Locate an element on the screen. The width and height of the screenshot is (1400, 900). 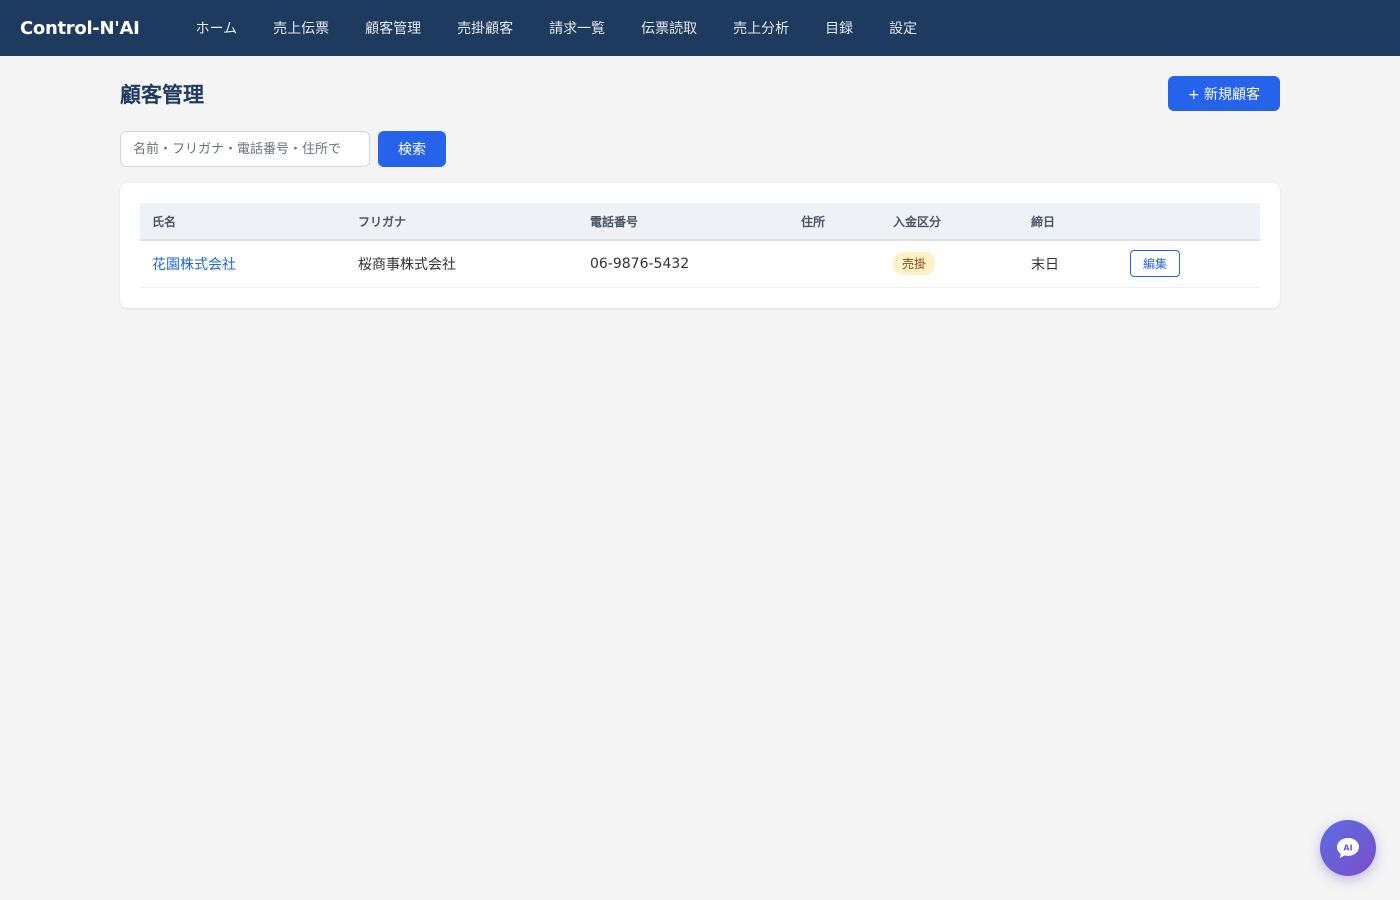
chat-bubble-icon: AI is located at coordinates (1348, 848).